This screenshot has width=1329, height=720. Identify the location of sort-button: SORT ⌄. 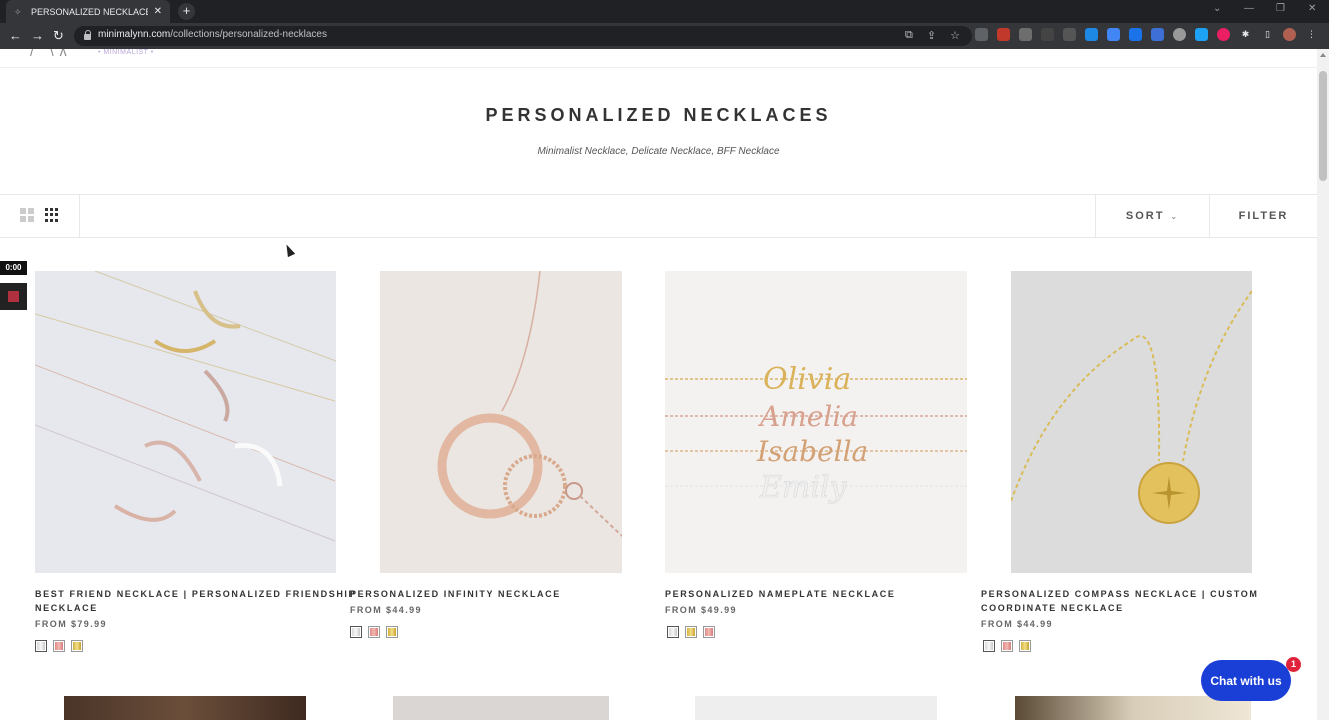
(1152, 216).